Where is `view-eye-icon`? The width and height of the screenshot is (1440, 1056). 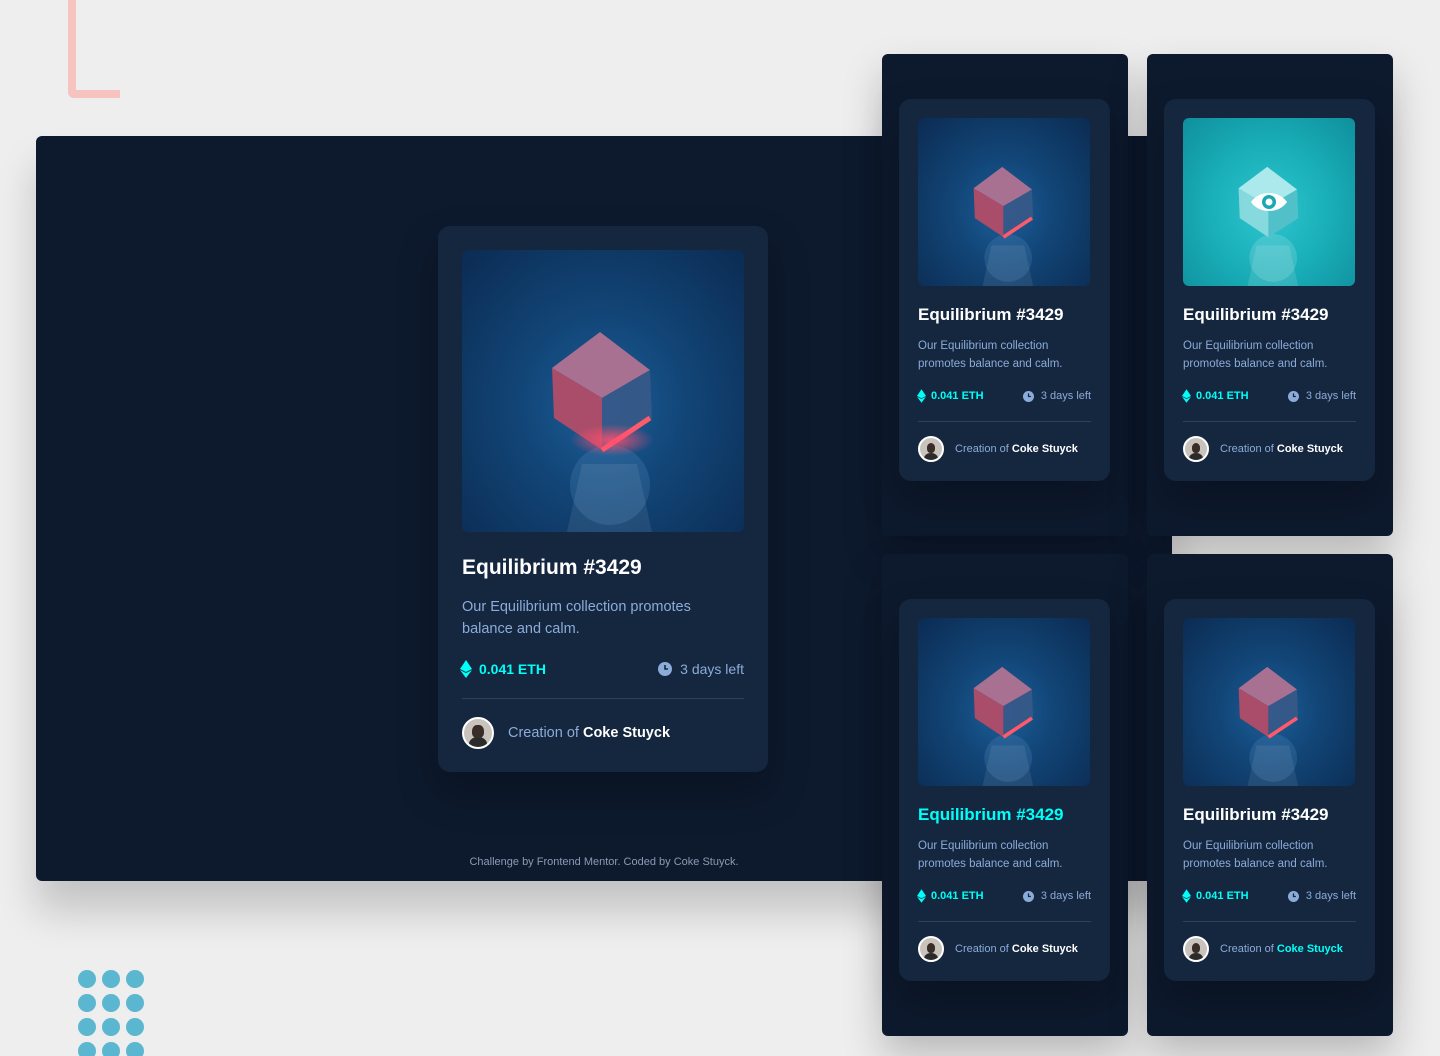 view-eye-icon is located at coordinates (1269, 202).